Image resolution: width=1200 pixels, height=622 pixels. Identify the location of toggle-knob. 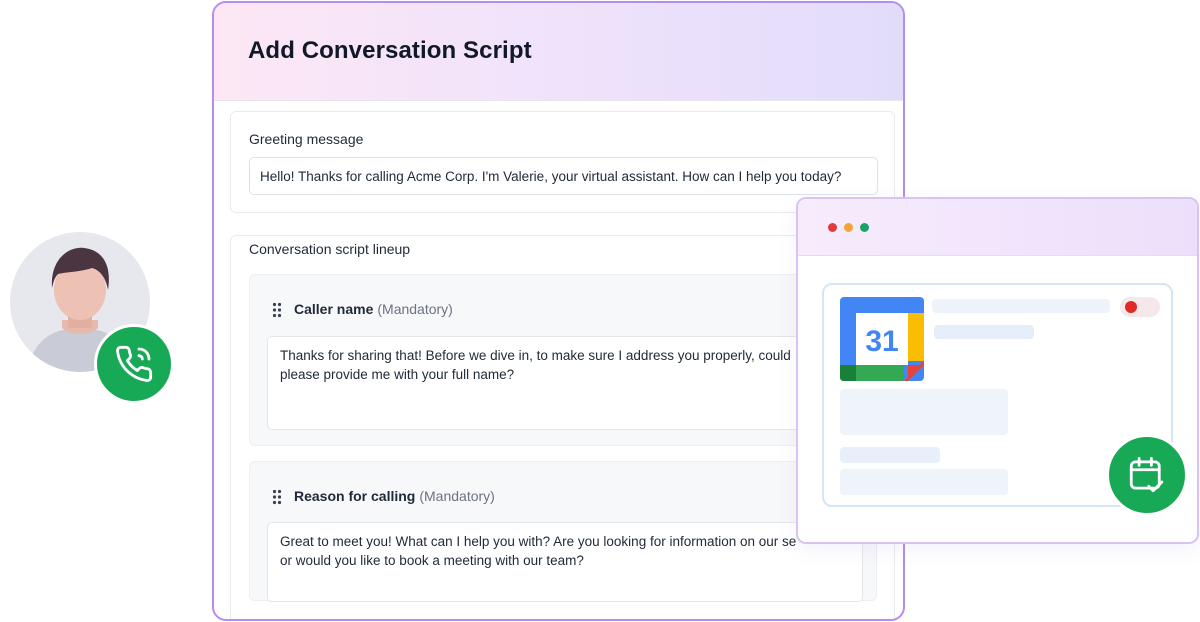
(1131, 307).